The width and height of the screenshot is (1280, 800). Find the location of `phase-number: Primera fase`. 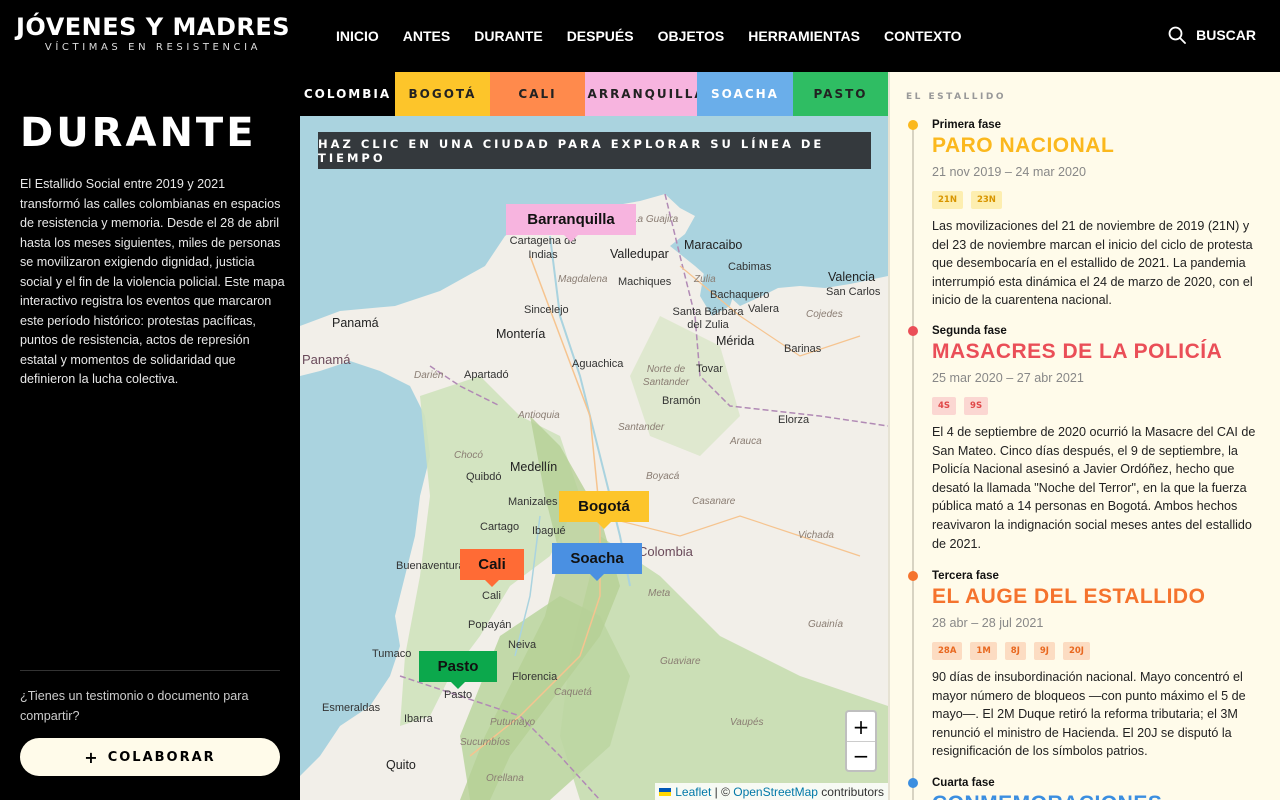

phase-number: Primera fase is located at coordinates (967, 125).